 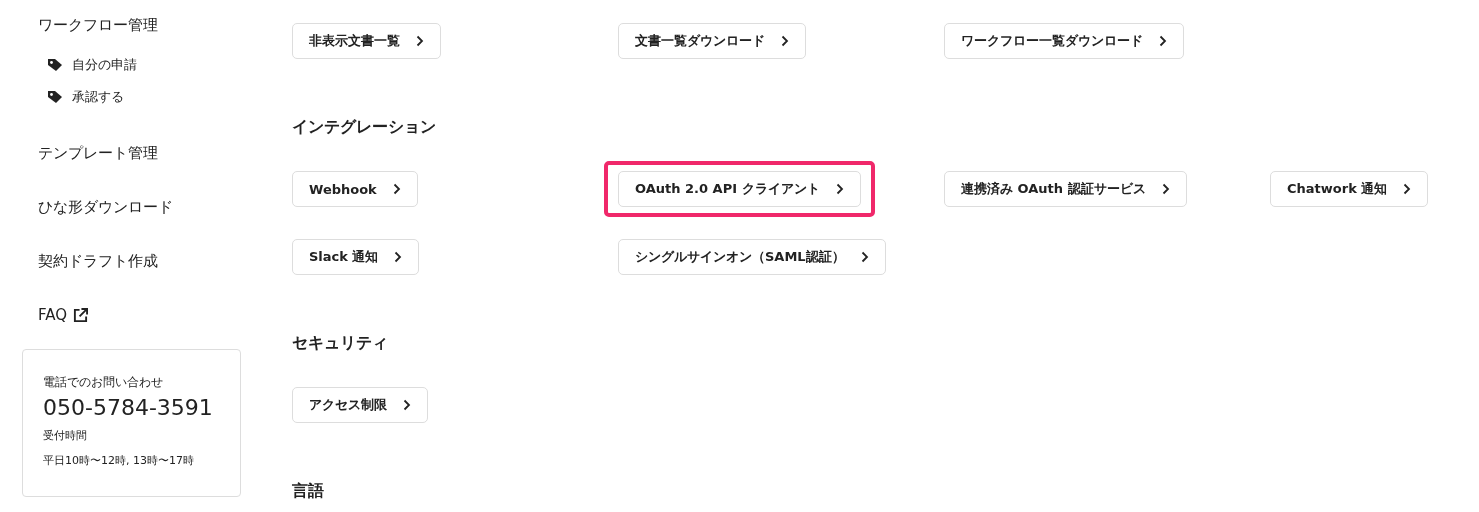 What do you see at coordinates (752, 257) in the screenshot?
I see `settings-link-button: シングルサインオン（SAML認証）` at bounding box center [752, 257].